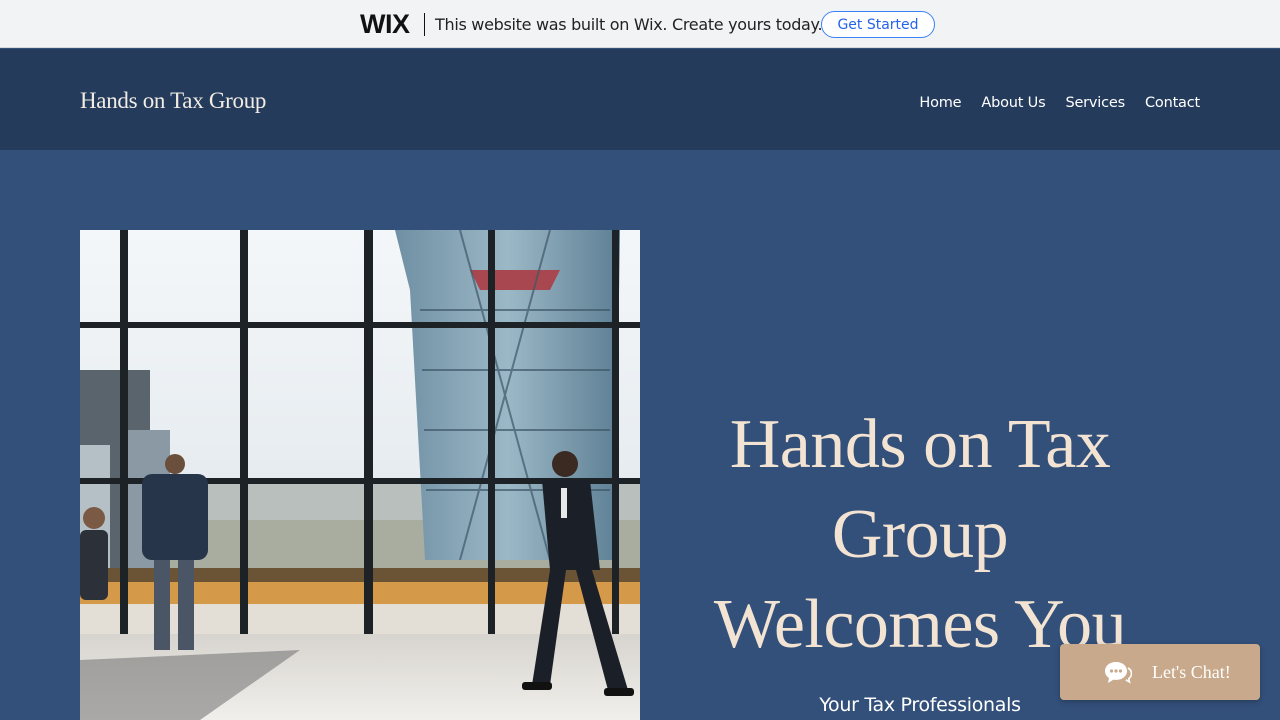  What do you see at coordinates (1013, 103) in the screenshot?
I see `nav-about-us: About Us` at bounding box center [1013, 103].